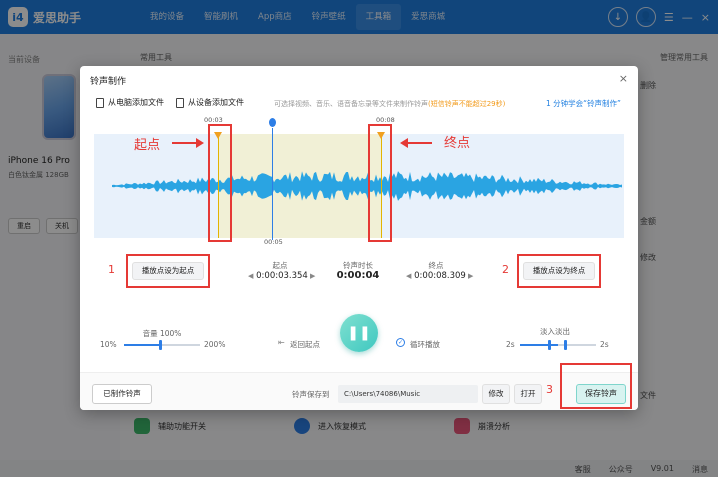 The image size is (718, 477). Describe the element at coordinates (136, 102) in the screenshot. I see `add-from-pc-label: 从电脑添加文件` at that location.